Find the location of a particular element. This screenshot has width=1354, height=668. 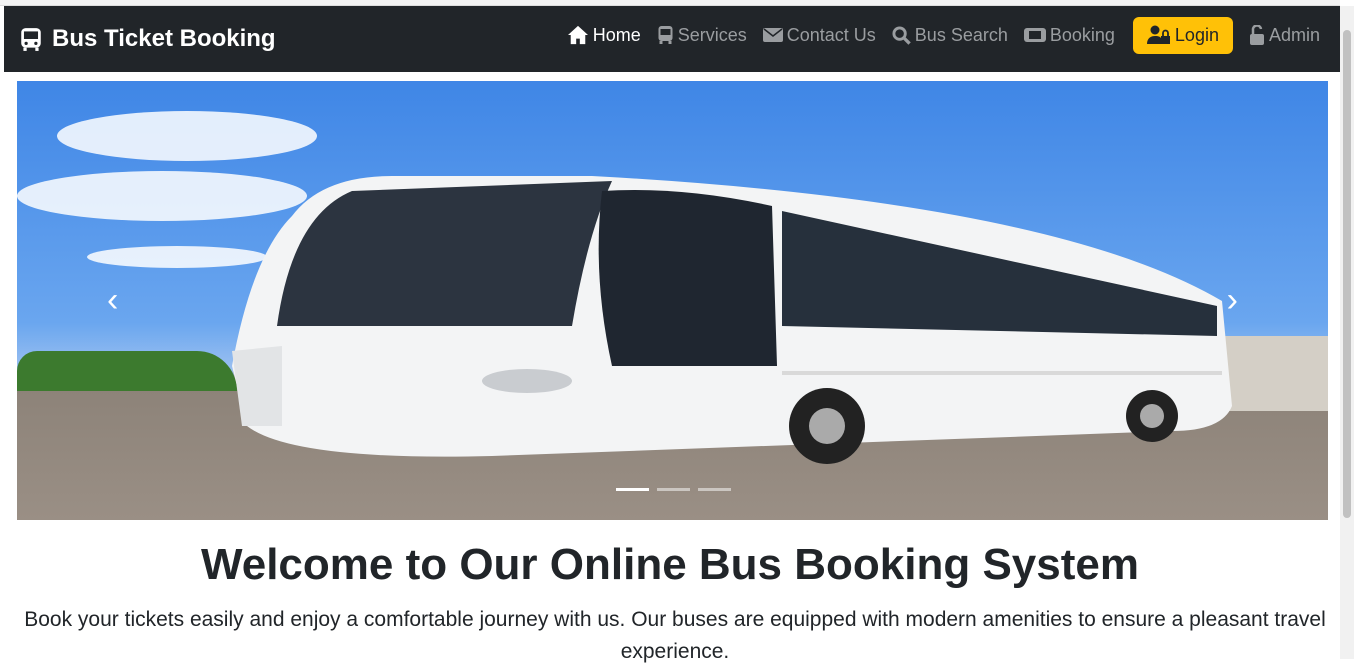

chevron-left-icon: ‹ is located at coordinates (113, 300).